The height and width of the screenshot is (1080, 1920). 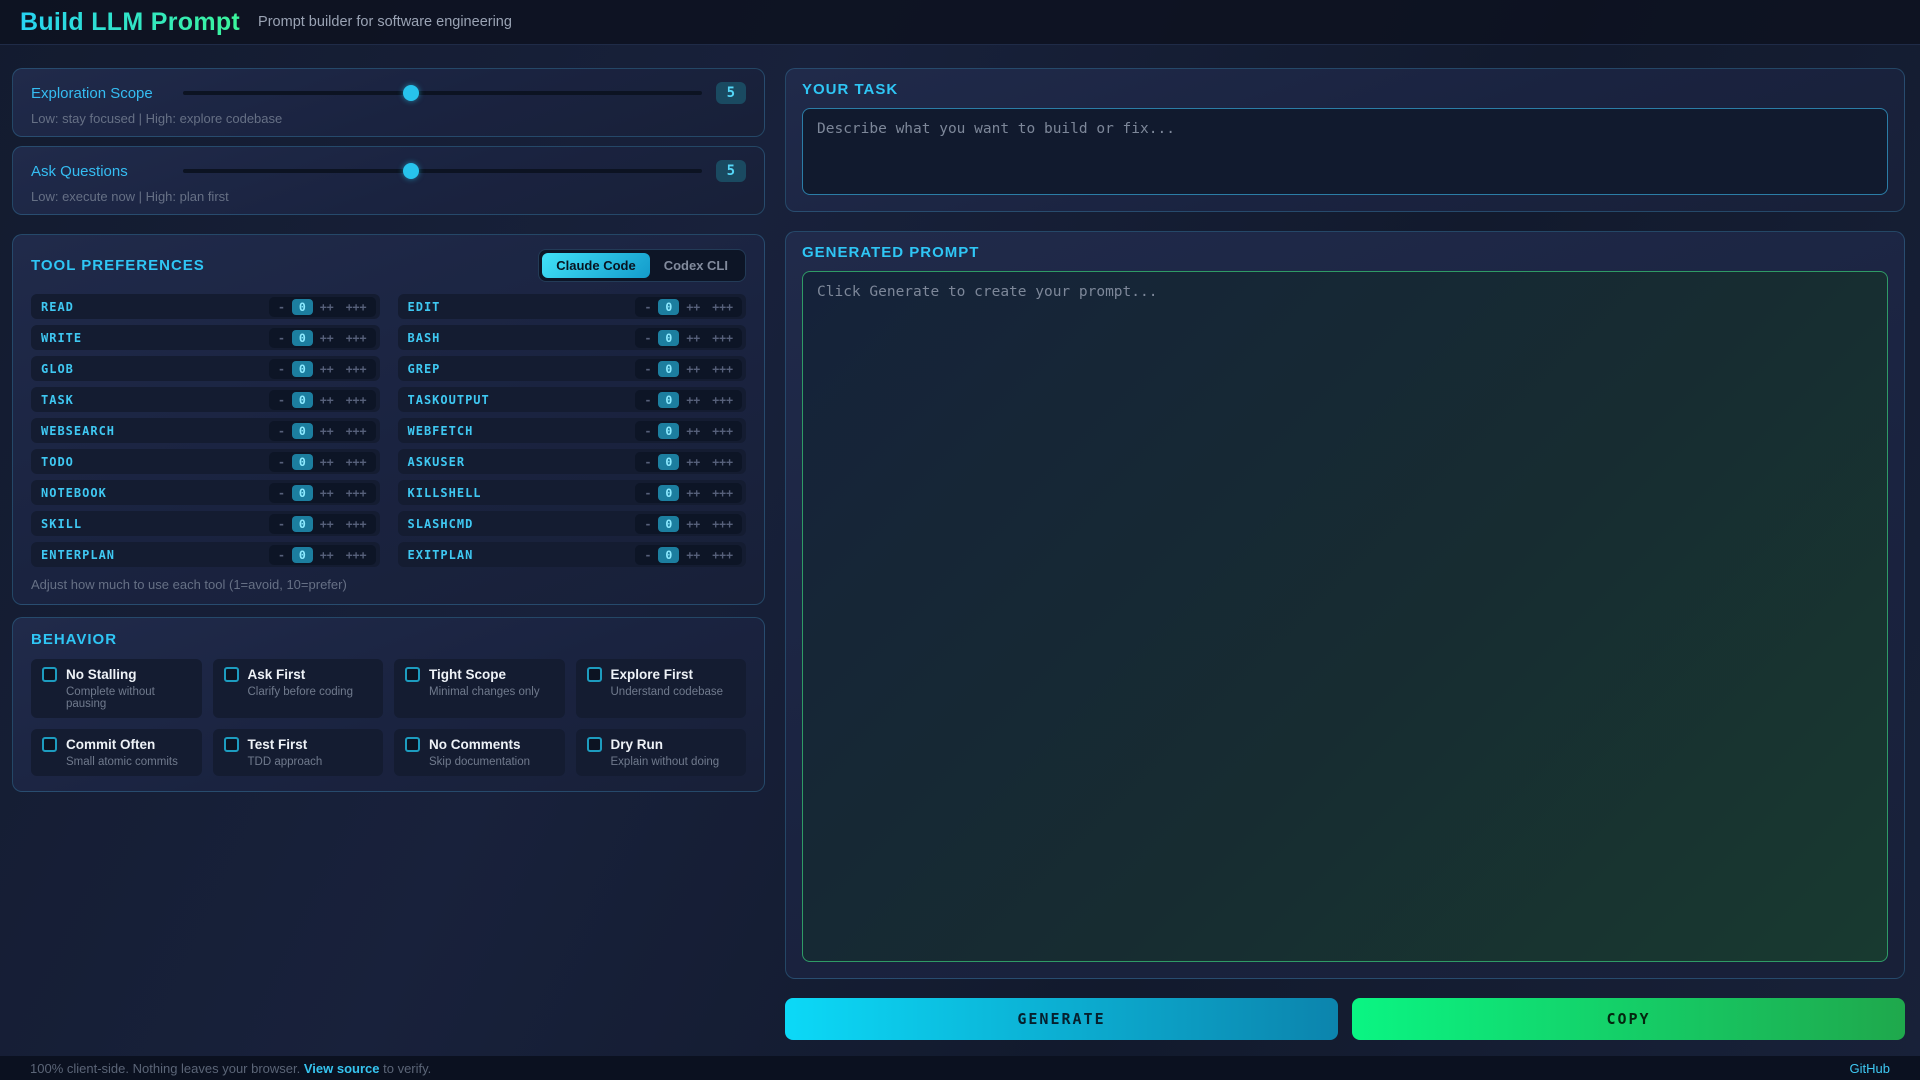 I want to click on ask-questions-slider, so click(x=442, y=171).